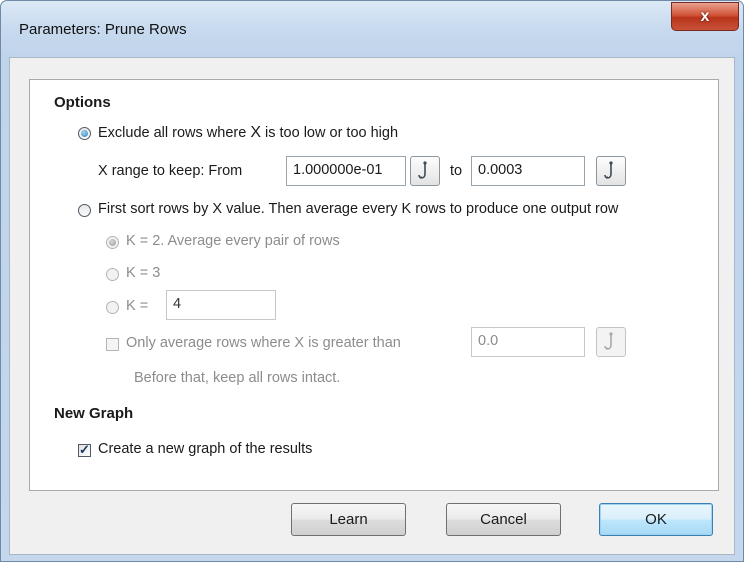 This screenshot has height=562, width=744. Describe the element at coordinates (656, 519) in the screenshot. I see `ok-button: OK` at that location.